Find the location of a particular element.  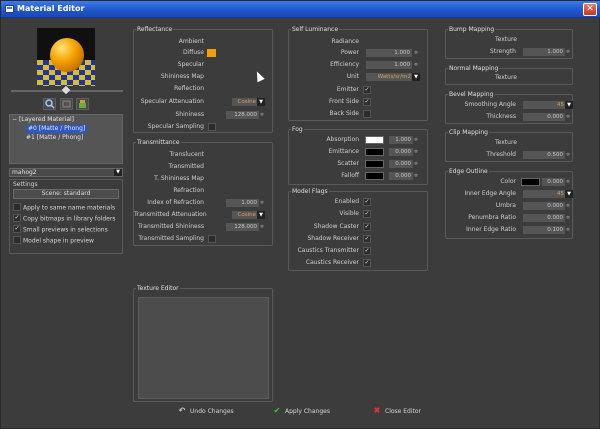

tree-collapse-toggle: − is located at coordinates (15, 119).